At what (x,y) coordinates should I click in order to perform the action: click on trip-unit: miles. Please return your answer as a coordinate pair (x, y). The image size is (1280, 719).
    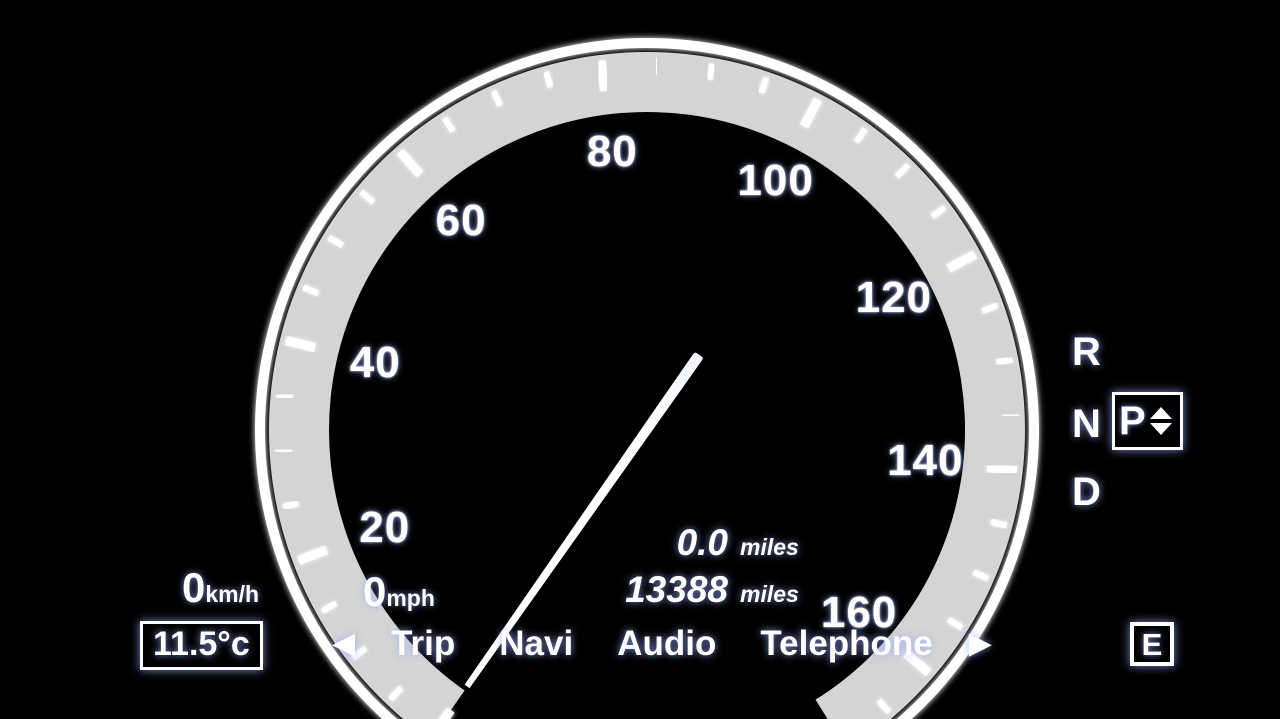
    Looking at the image, I should click on (769, 547).